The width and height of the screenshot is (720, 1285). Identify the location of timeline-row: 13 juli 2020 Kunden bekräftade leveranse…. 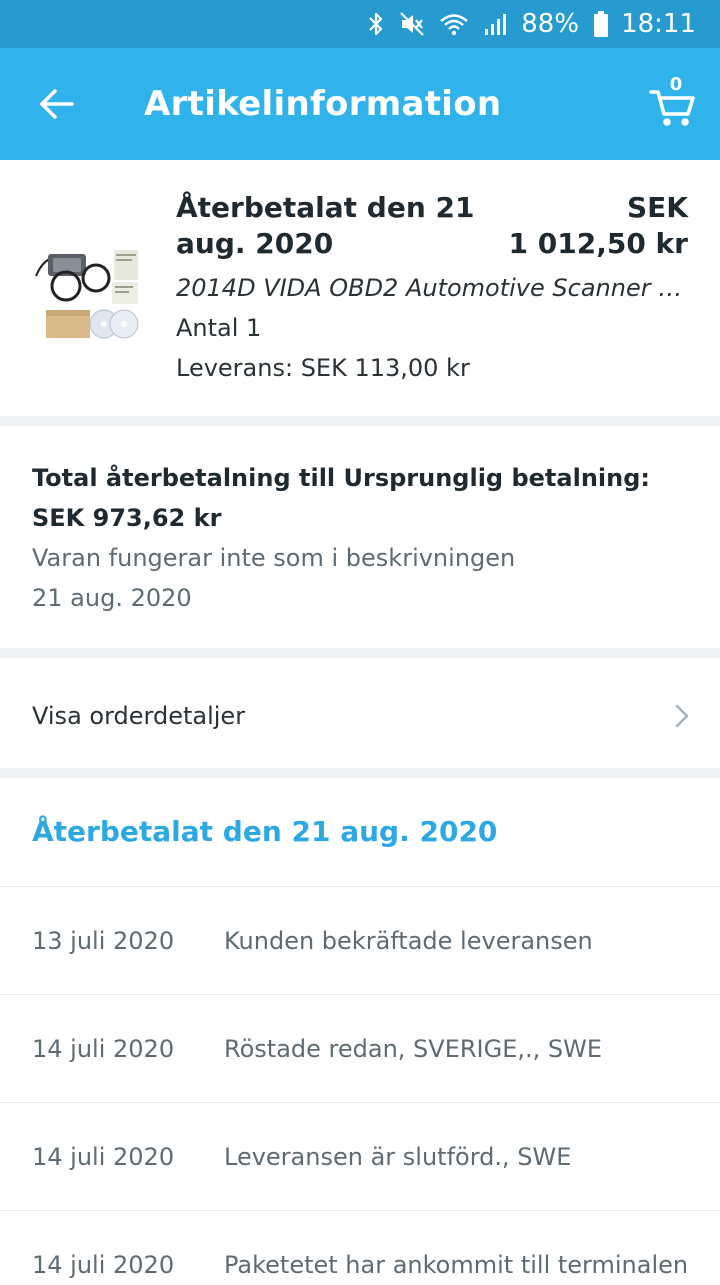
(360, 941).